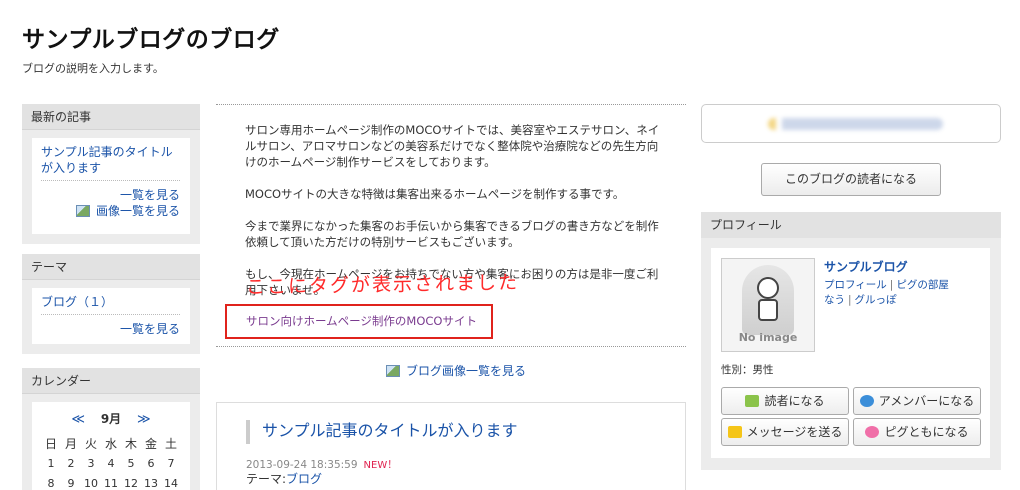 The width and height of the screenshot is (1020, 490). I want to click on blurred-banner, so click(851, 123).